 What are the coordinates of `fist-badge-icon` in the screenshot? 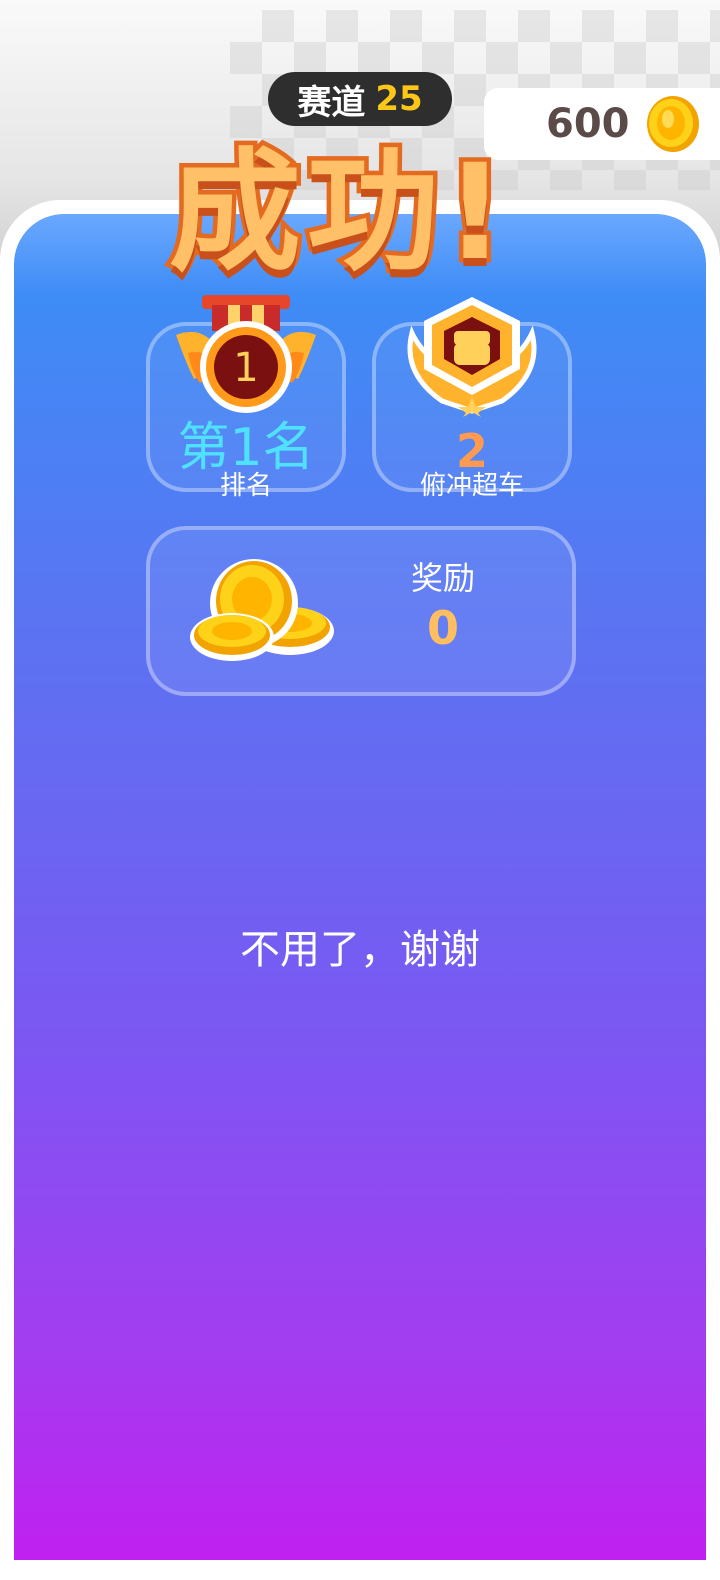 It's located at (472, 357).